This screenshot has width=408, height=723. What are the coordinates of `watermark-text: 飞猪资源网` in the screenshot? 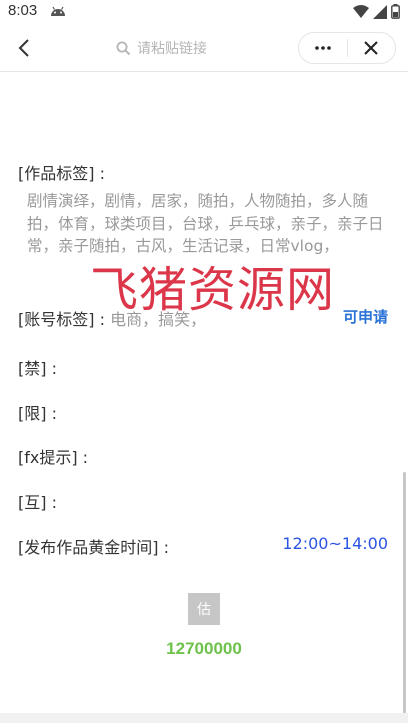 It's located at (213, 290).